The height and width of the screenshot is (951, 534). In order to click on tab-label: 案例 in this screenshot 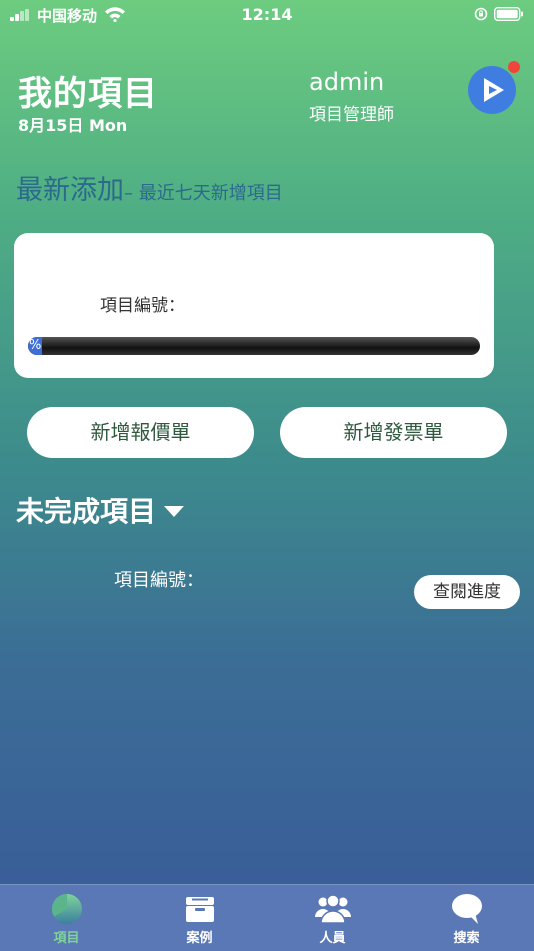, I will do `click(199, 938)`.